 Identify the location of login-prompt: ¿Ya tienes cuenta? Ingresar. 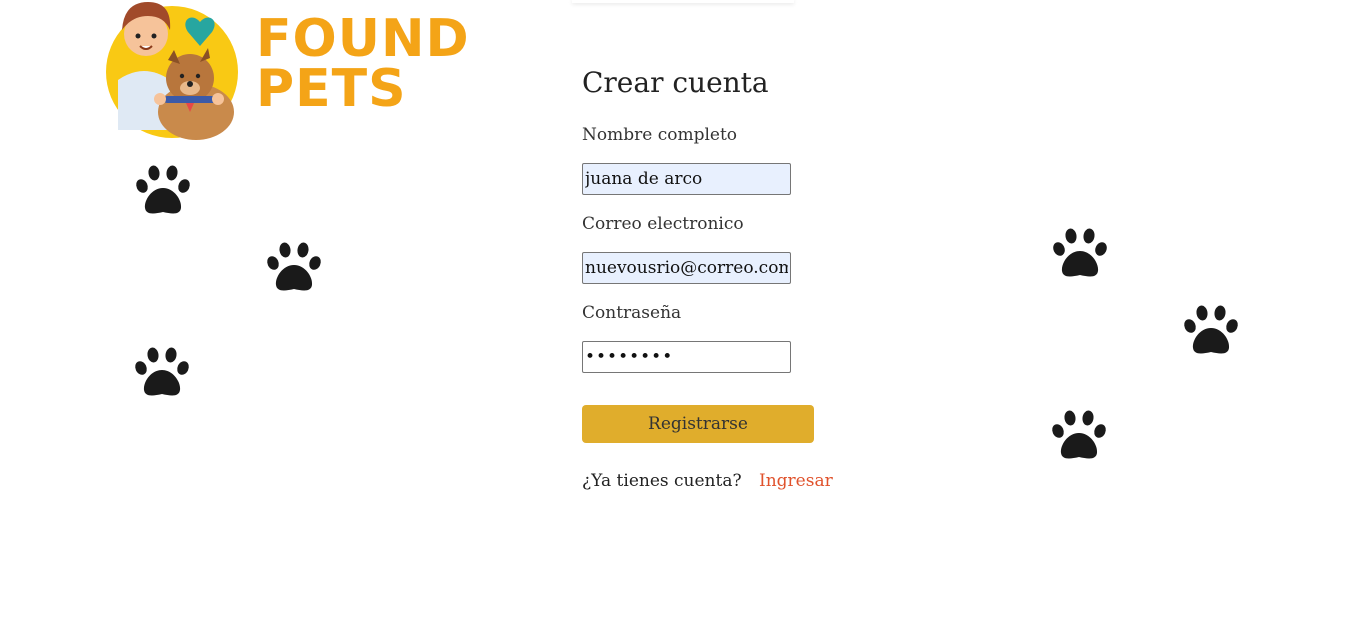
(707, 481).